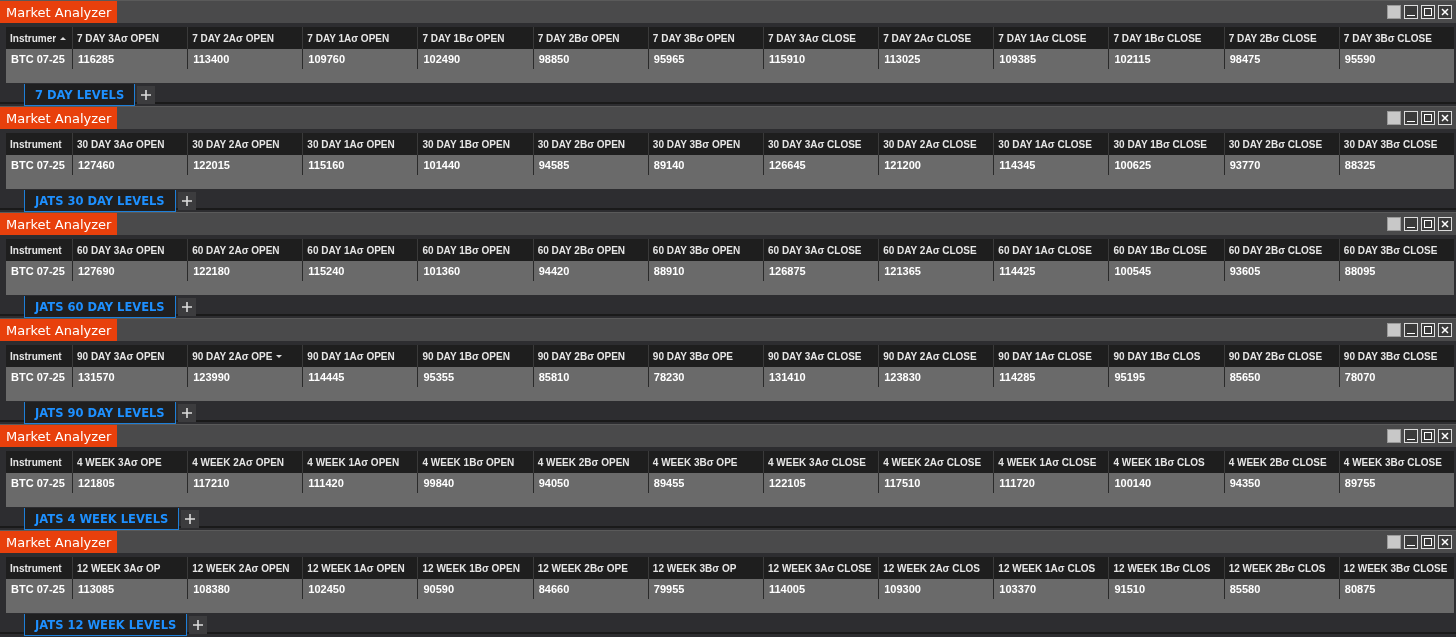 The width and height of the screenshot is (1456, 637). Describe the element at coordinates (100, 307) in the screenshot. I see `tab: JATS 60 DAY LEVELS` at that location.